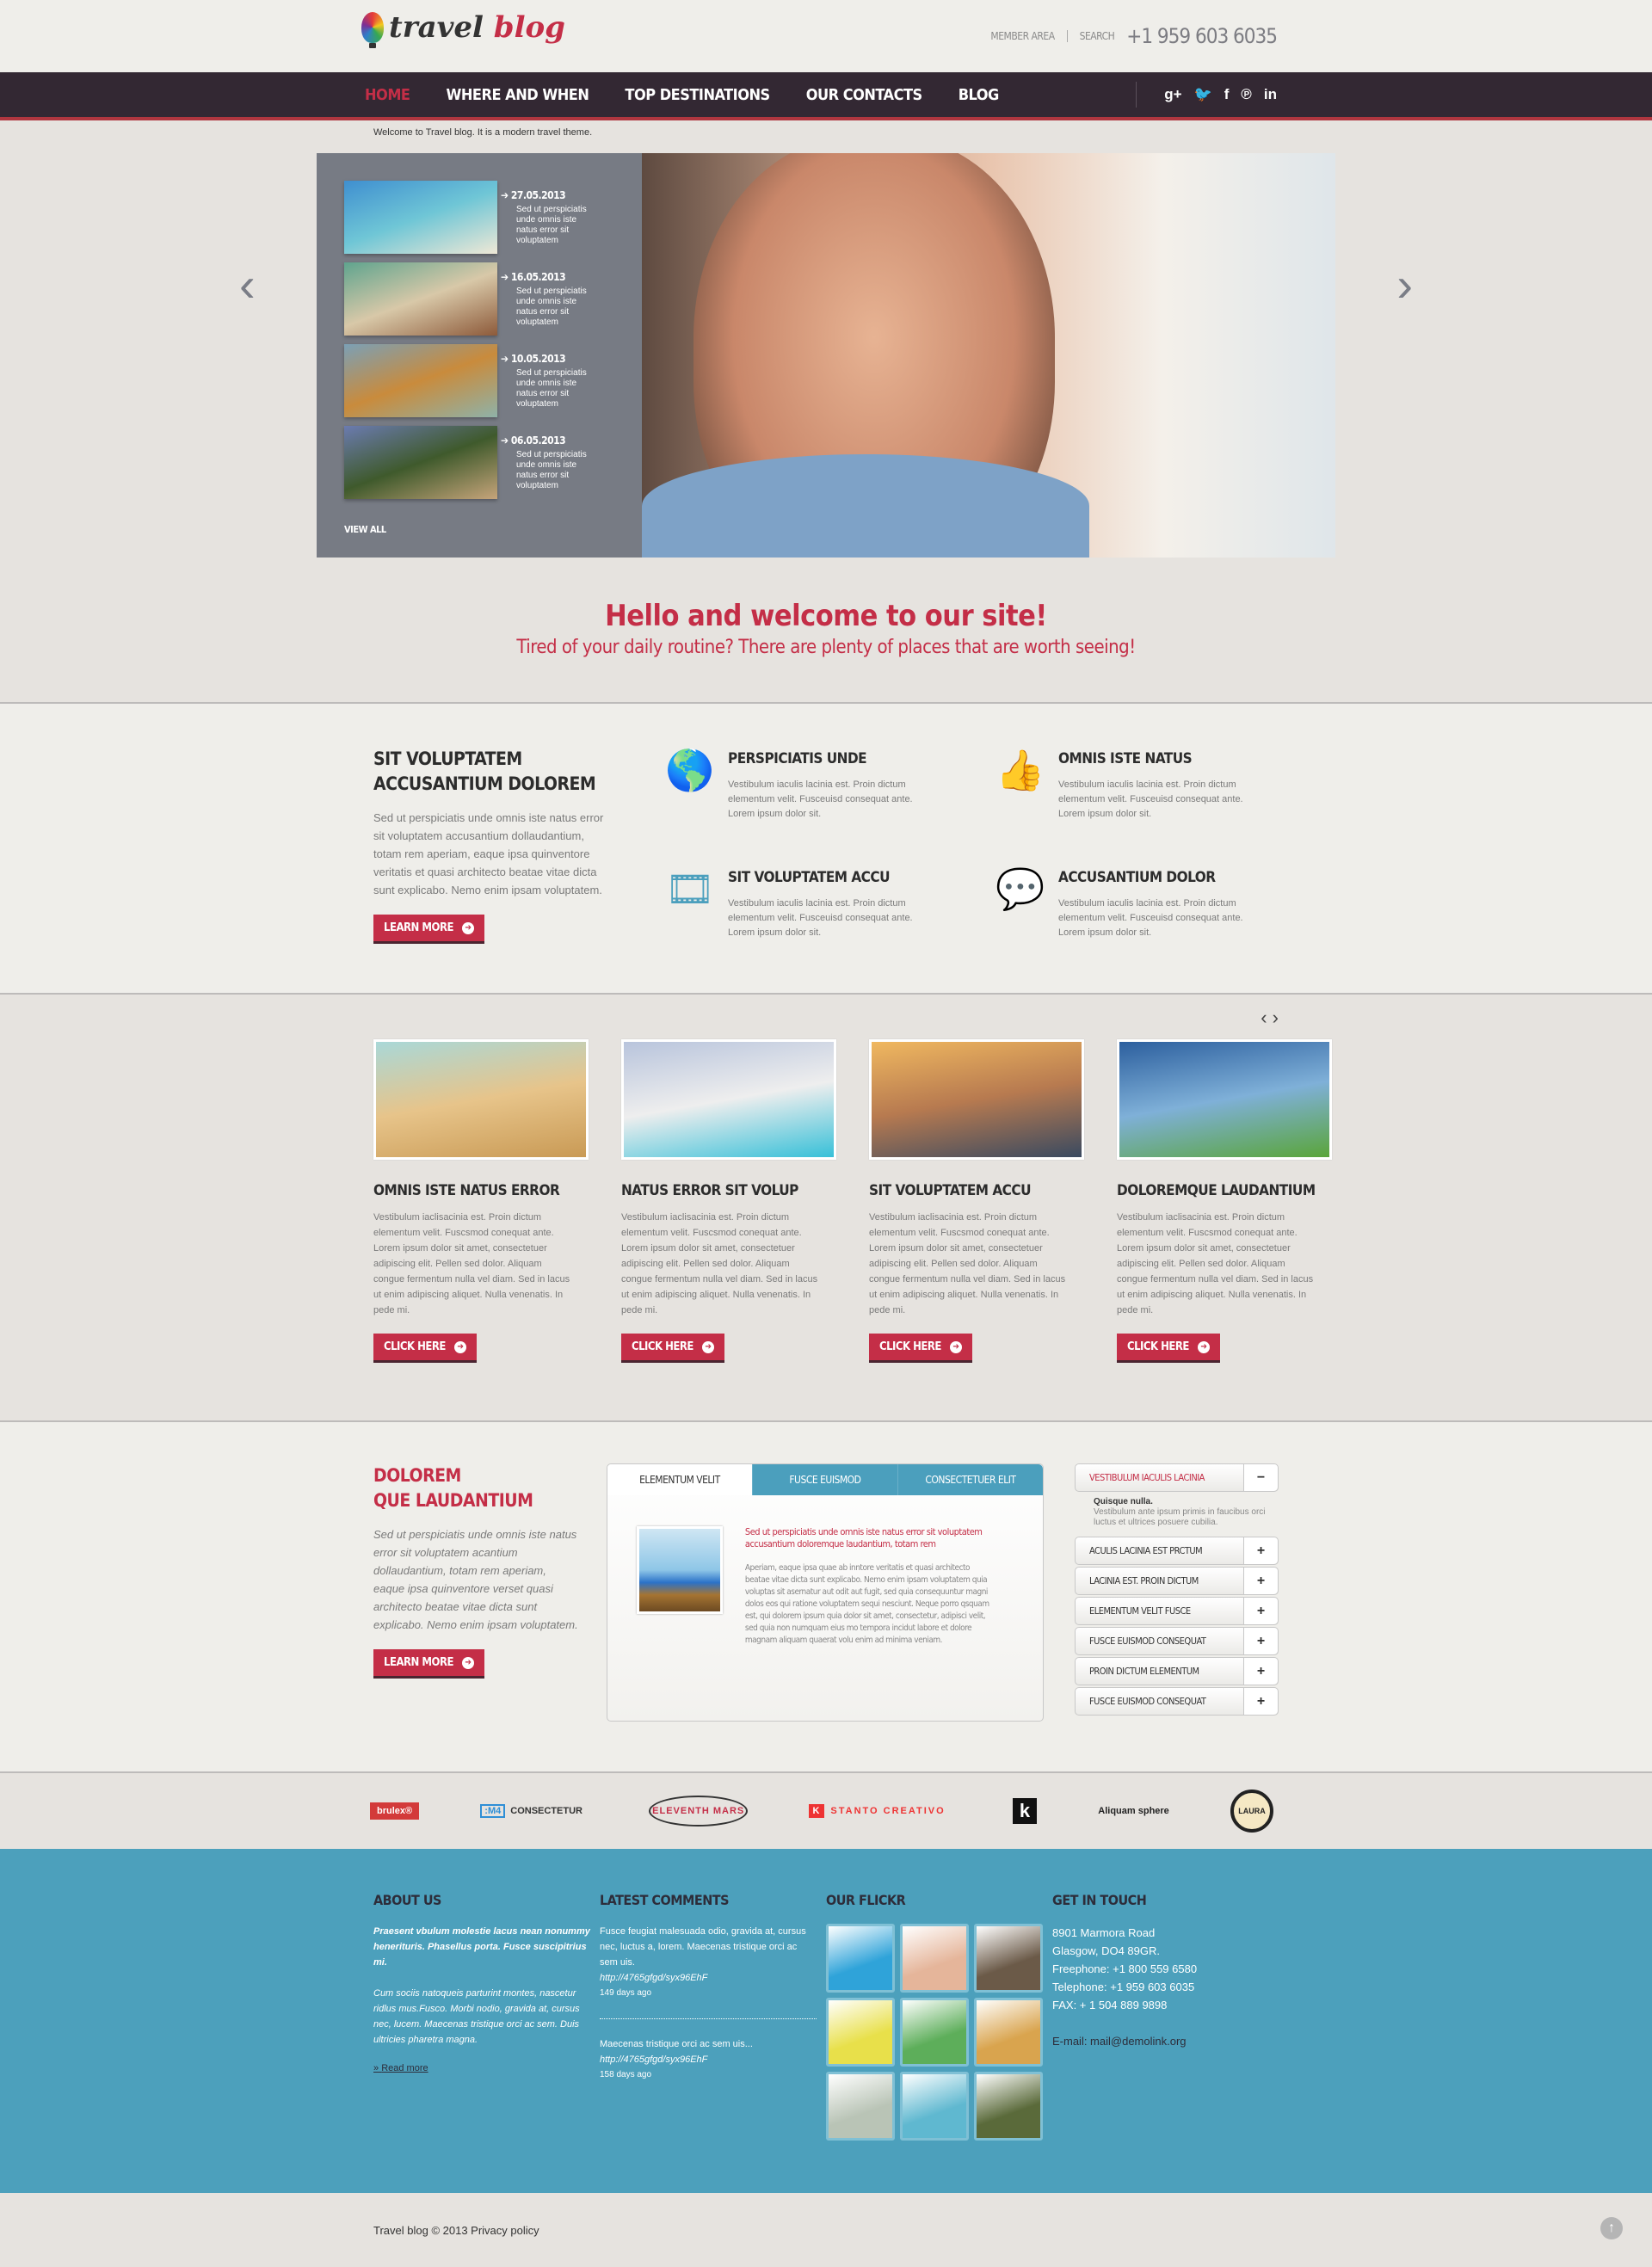 The image size is (1652, 2267). Describe the element at coordinates (248, 284) in the screenshot. I see `slider-prev-arrow: ‹` at that location.